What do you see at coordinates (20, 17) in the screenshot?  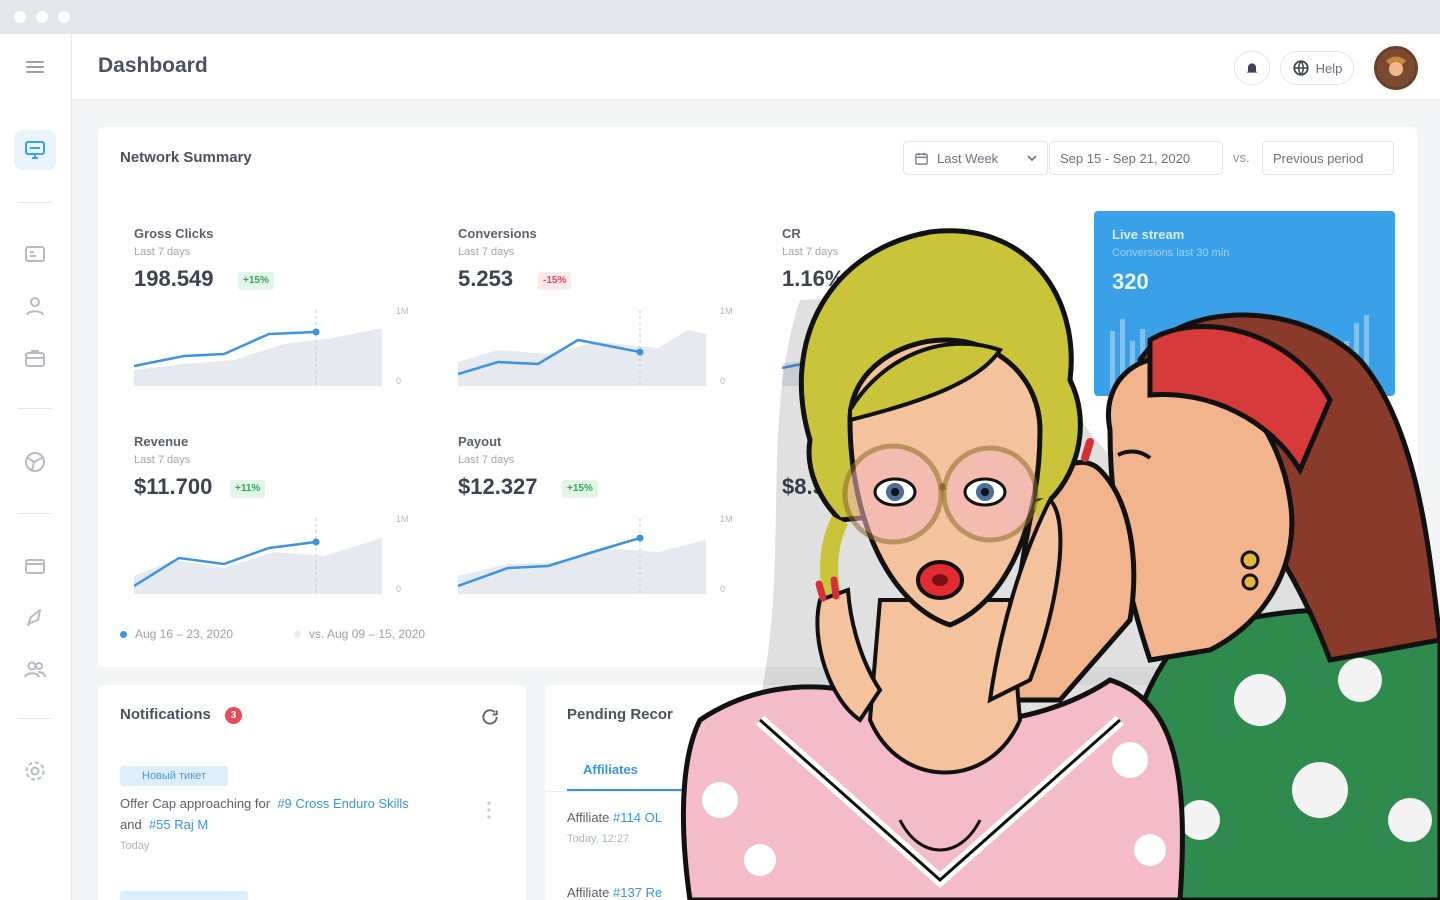 I see `window-close-dot` at bounding box center [20, 17].